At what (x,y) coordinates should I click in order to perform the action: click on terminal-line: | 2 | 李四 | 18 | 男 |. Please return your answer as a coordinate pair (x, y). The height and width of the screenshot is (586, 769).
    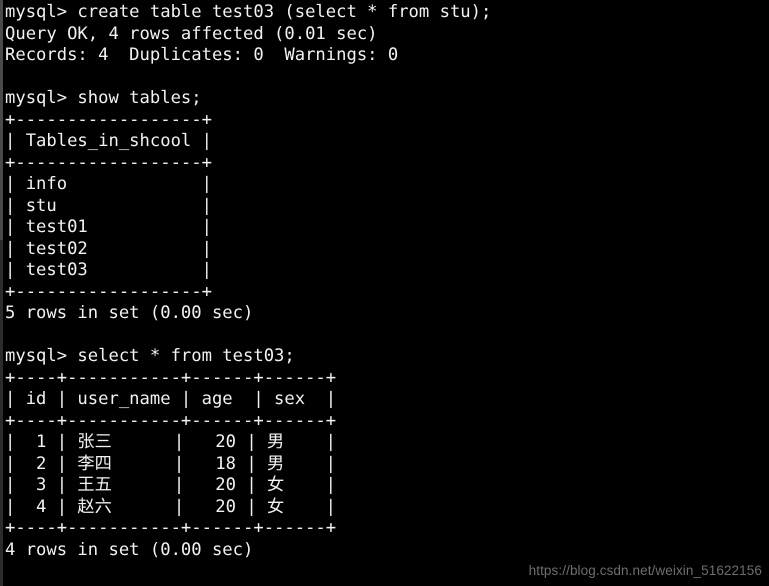
    Looking at the image, I should click on (170, 463).